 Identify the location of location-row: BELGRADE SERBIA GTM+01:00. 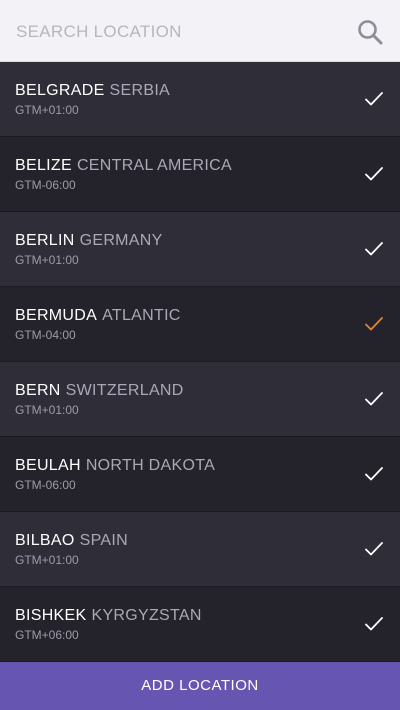
(200, 99).